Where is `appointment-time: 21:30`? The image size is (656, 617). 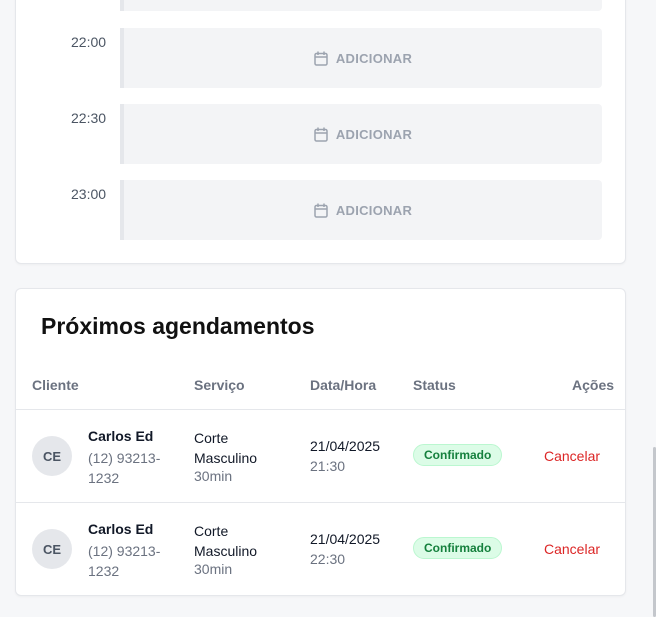 appointment-time: 21:30 is located at coordinates (328, 466).